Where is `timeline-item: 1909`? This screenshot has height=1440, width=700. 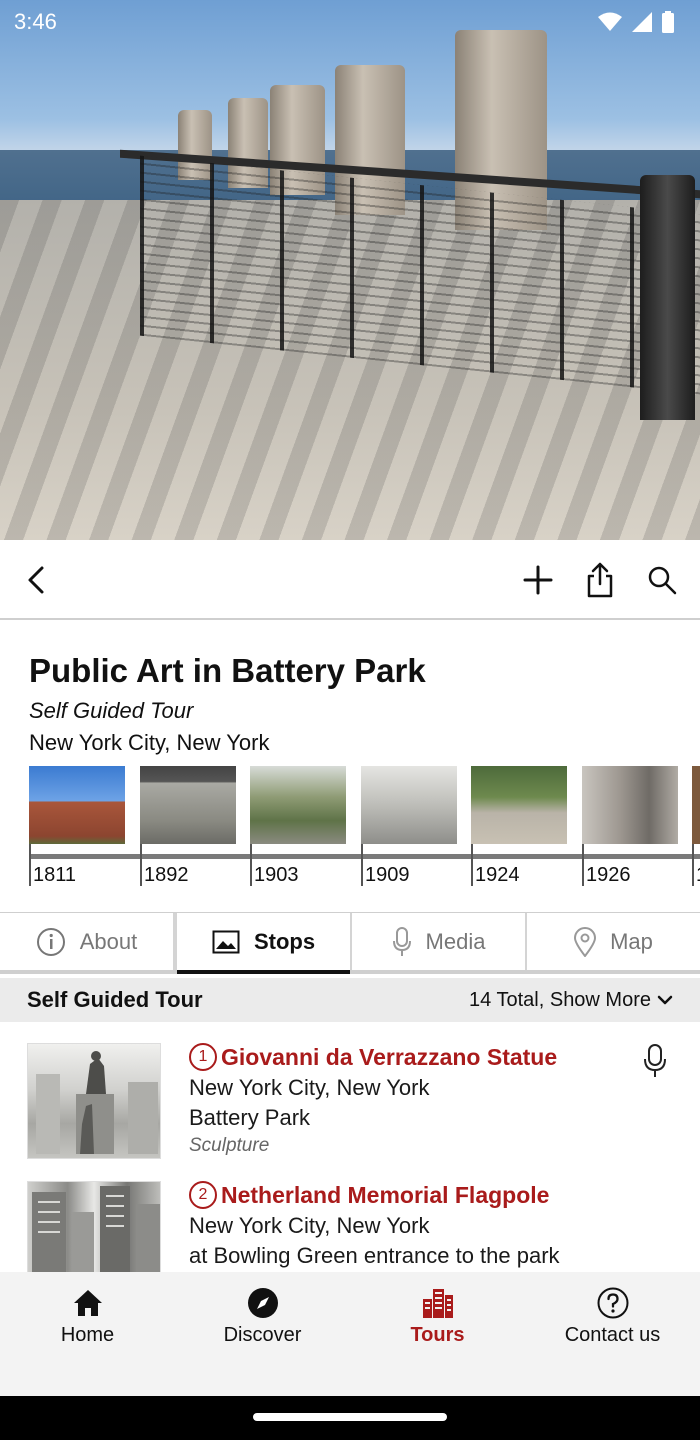
timeline-item: 1909 is located at coordinates (409, 826).